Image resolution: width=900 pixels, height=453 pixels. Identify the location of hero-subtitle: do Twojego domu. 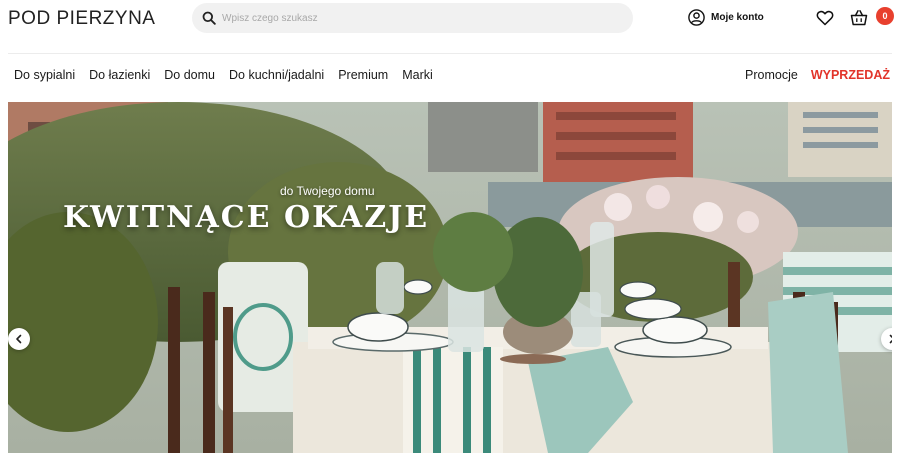
(327, 191).